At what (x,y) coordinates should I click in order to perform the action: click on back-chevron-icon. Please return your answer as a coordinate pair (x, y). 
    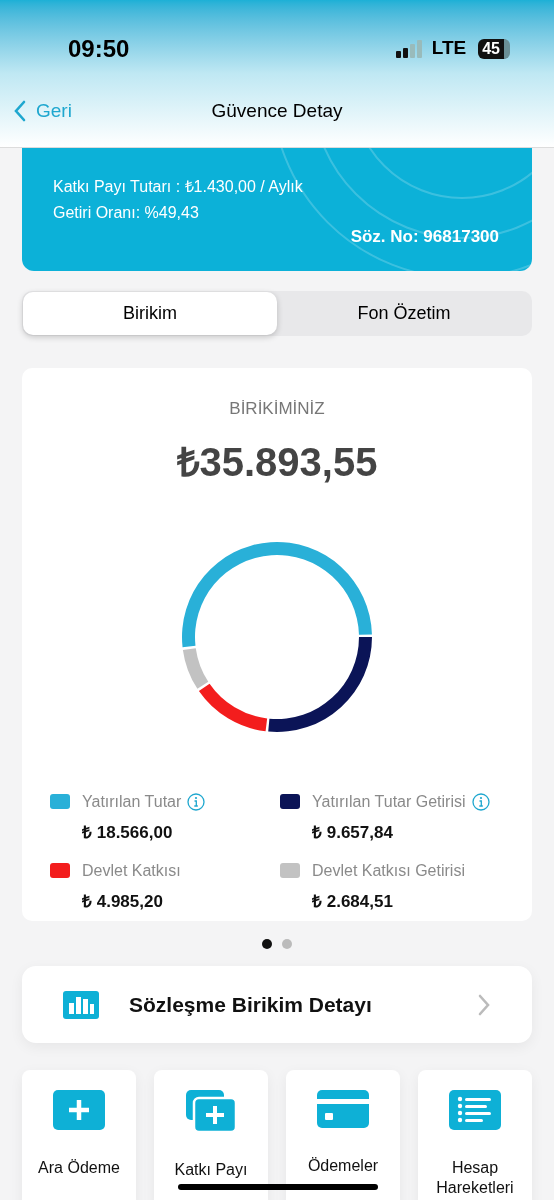
    Looking at the image, I should click on (20, 111).